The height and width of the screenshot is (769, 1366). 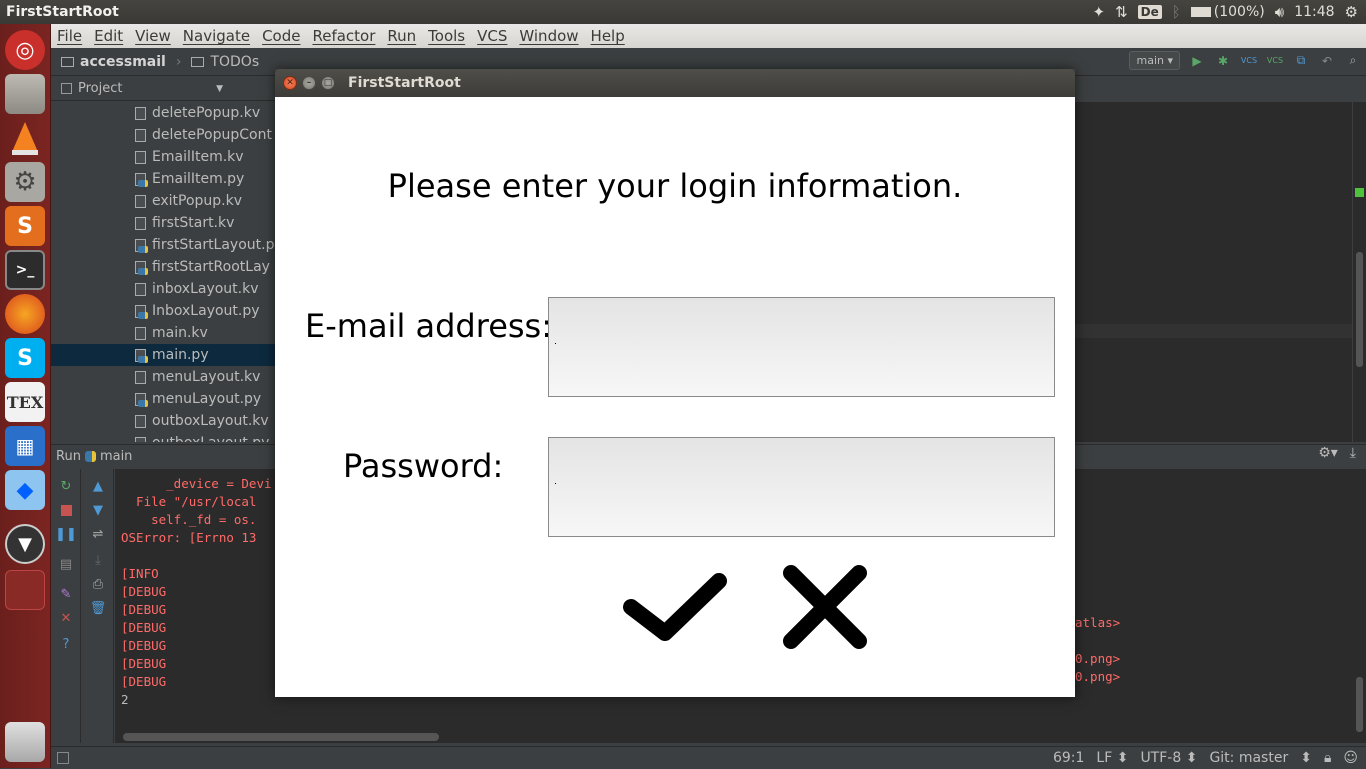 What do you see at coordinates (66, 486) in the screenshot?
I see `rerun-icon: ↻` at bounding box center [66, 486].